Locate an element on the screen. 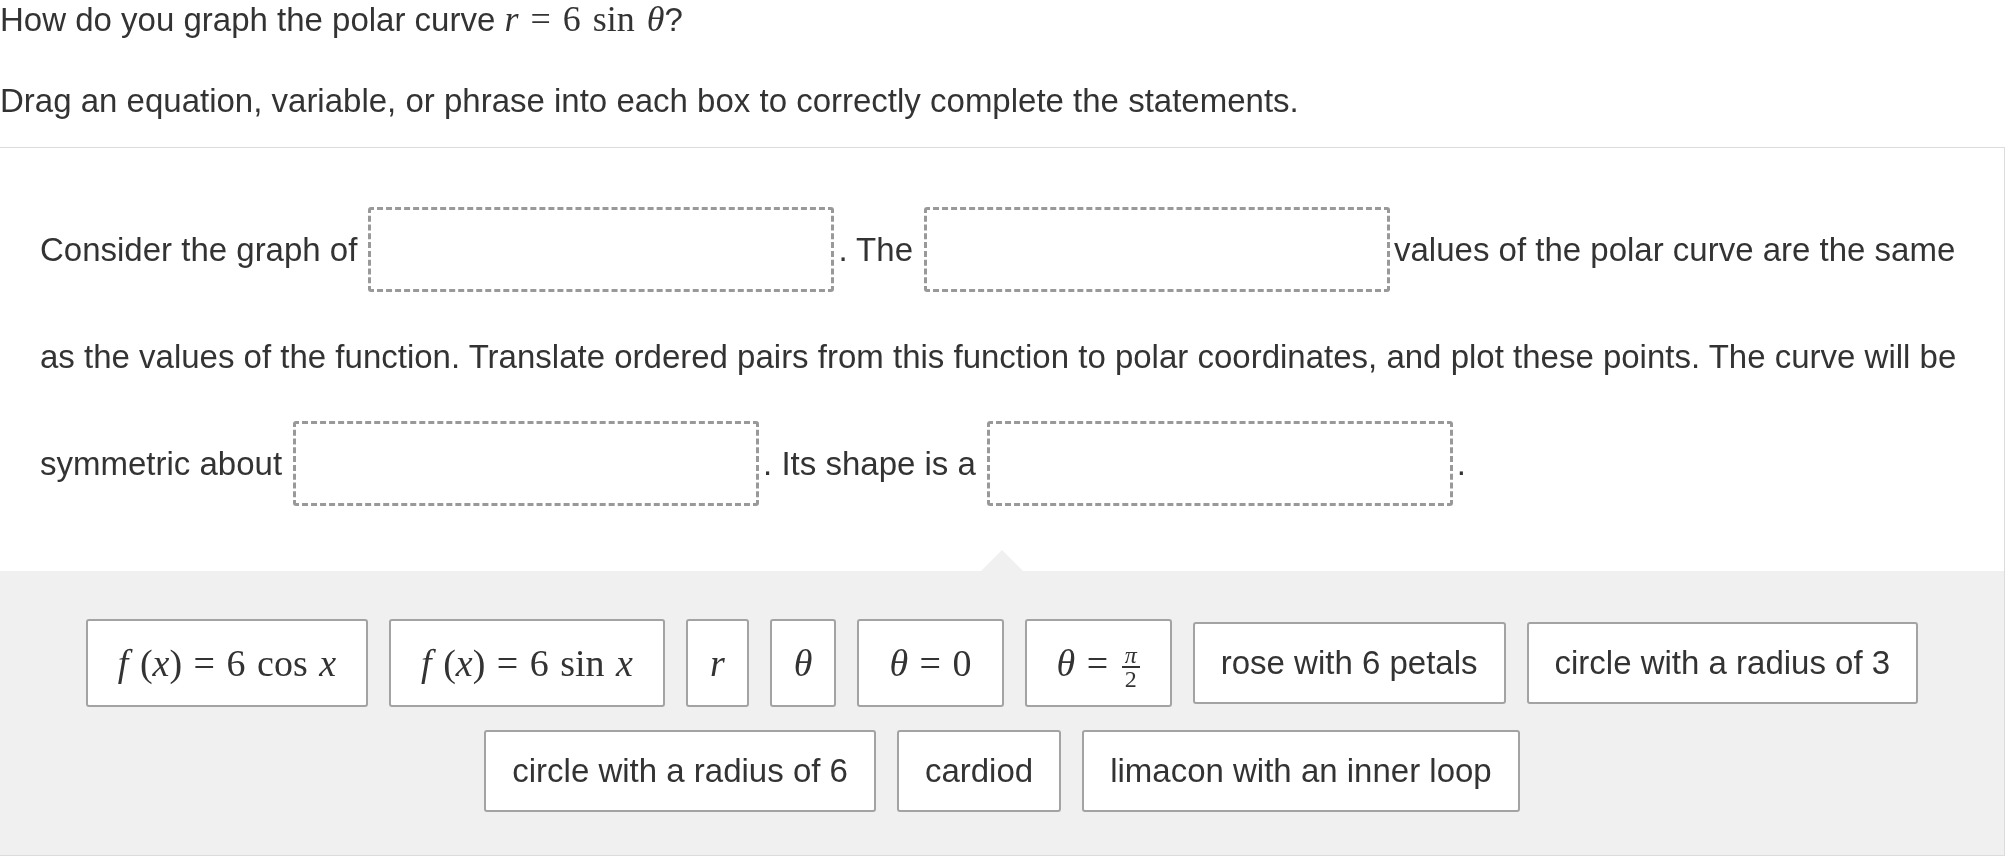 Image resolution: width=2009 pixels, height=860 pixels. answer-choice: f (x) = 6 sin x is located at coordinates (527, 663).